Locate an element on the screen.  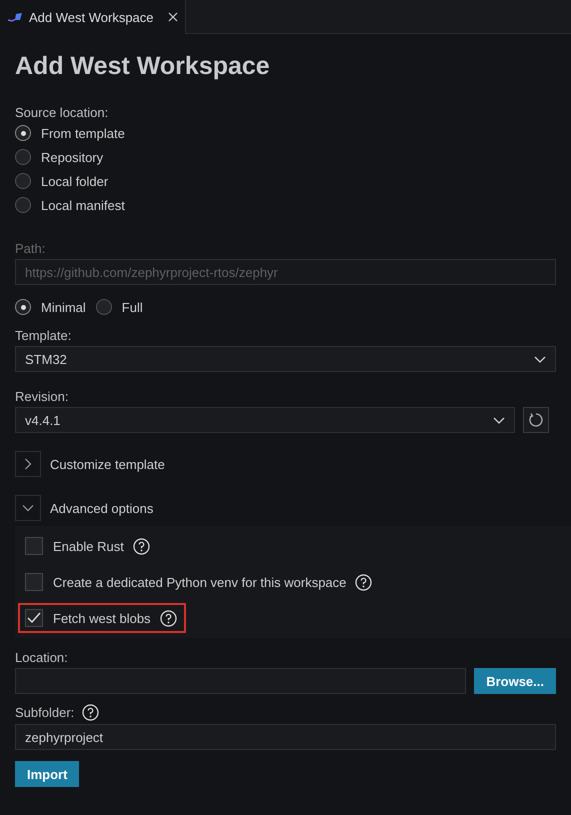
field-label: Revision: is located at coordinates (42, 396).